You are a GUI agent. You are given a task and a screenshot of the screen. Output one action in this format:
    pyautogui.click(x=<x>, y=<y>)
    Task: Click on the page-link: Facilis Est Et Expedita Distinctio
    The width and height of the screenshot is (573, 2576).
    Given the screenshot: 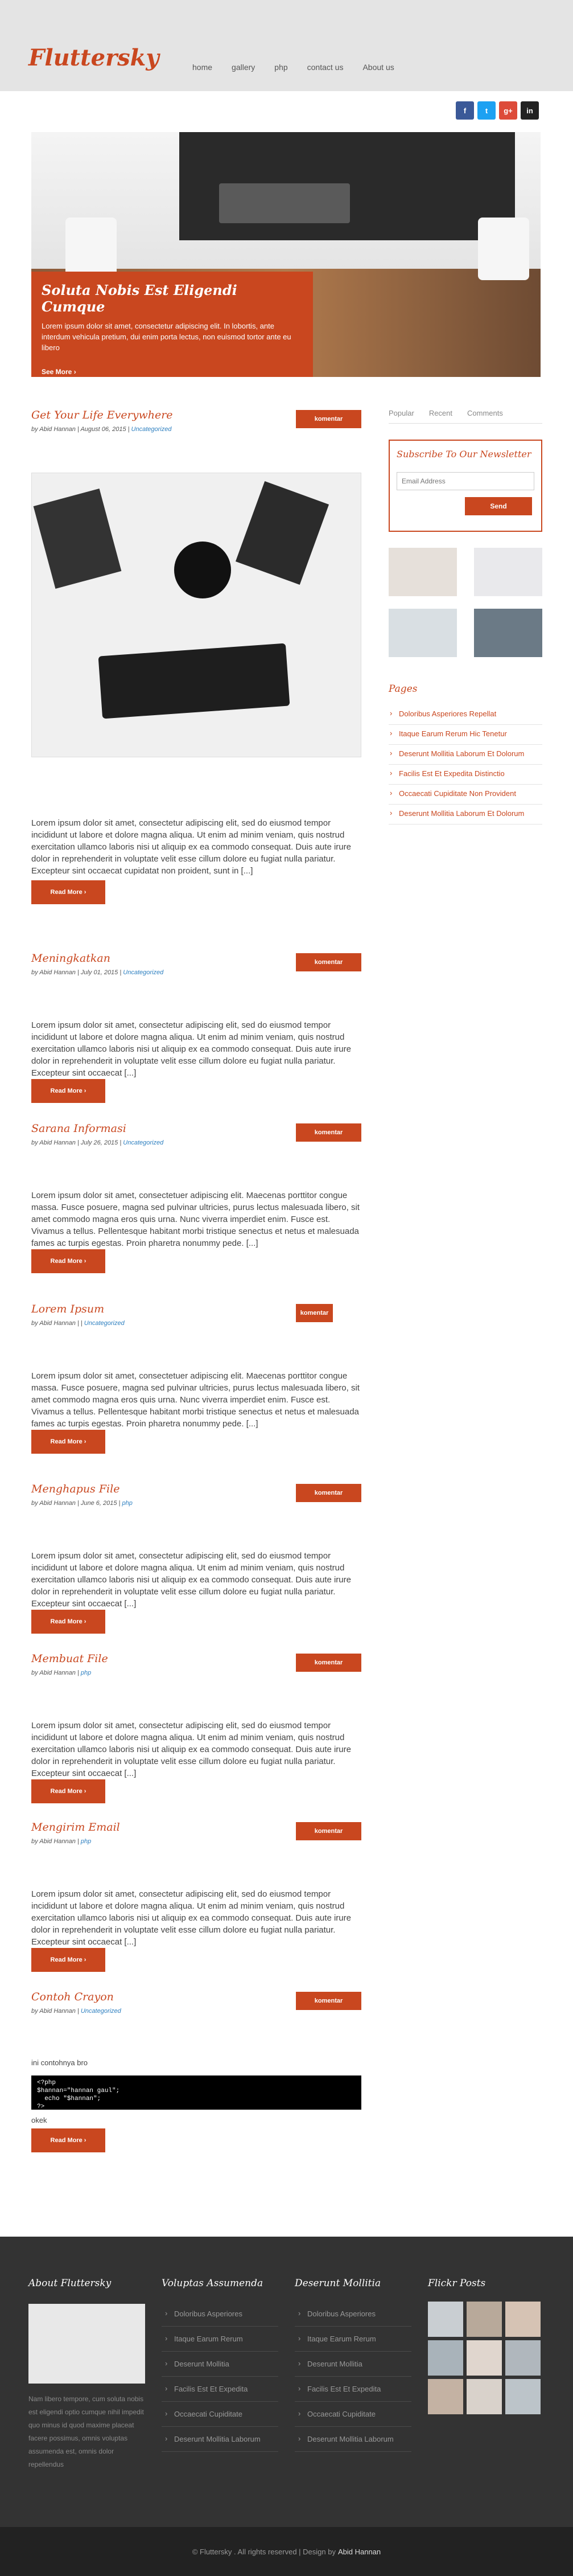 What is the action you would take?
    pyautogui.click(x=466, y=775)
    